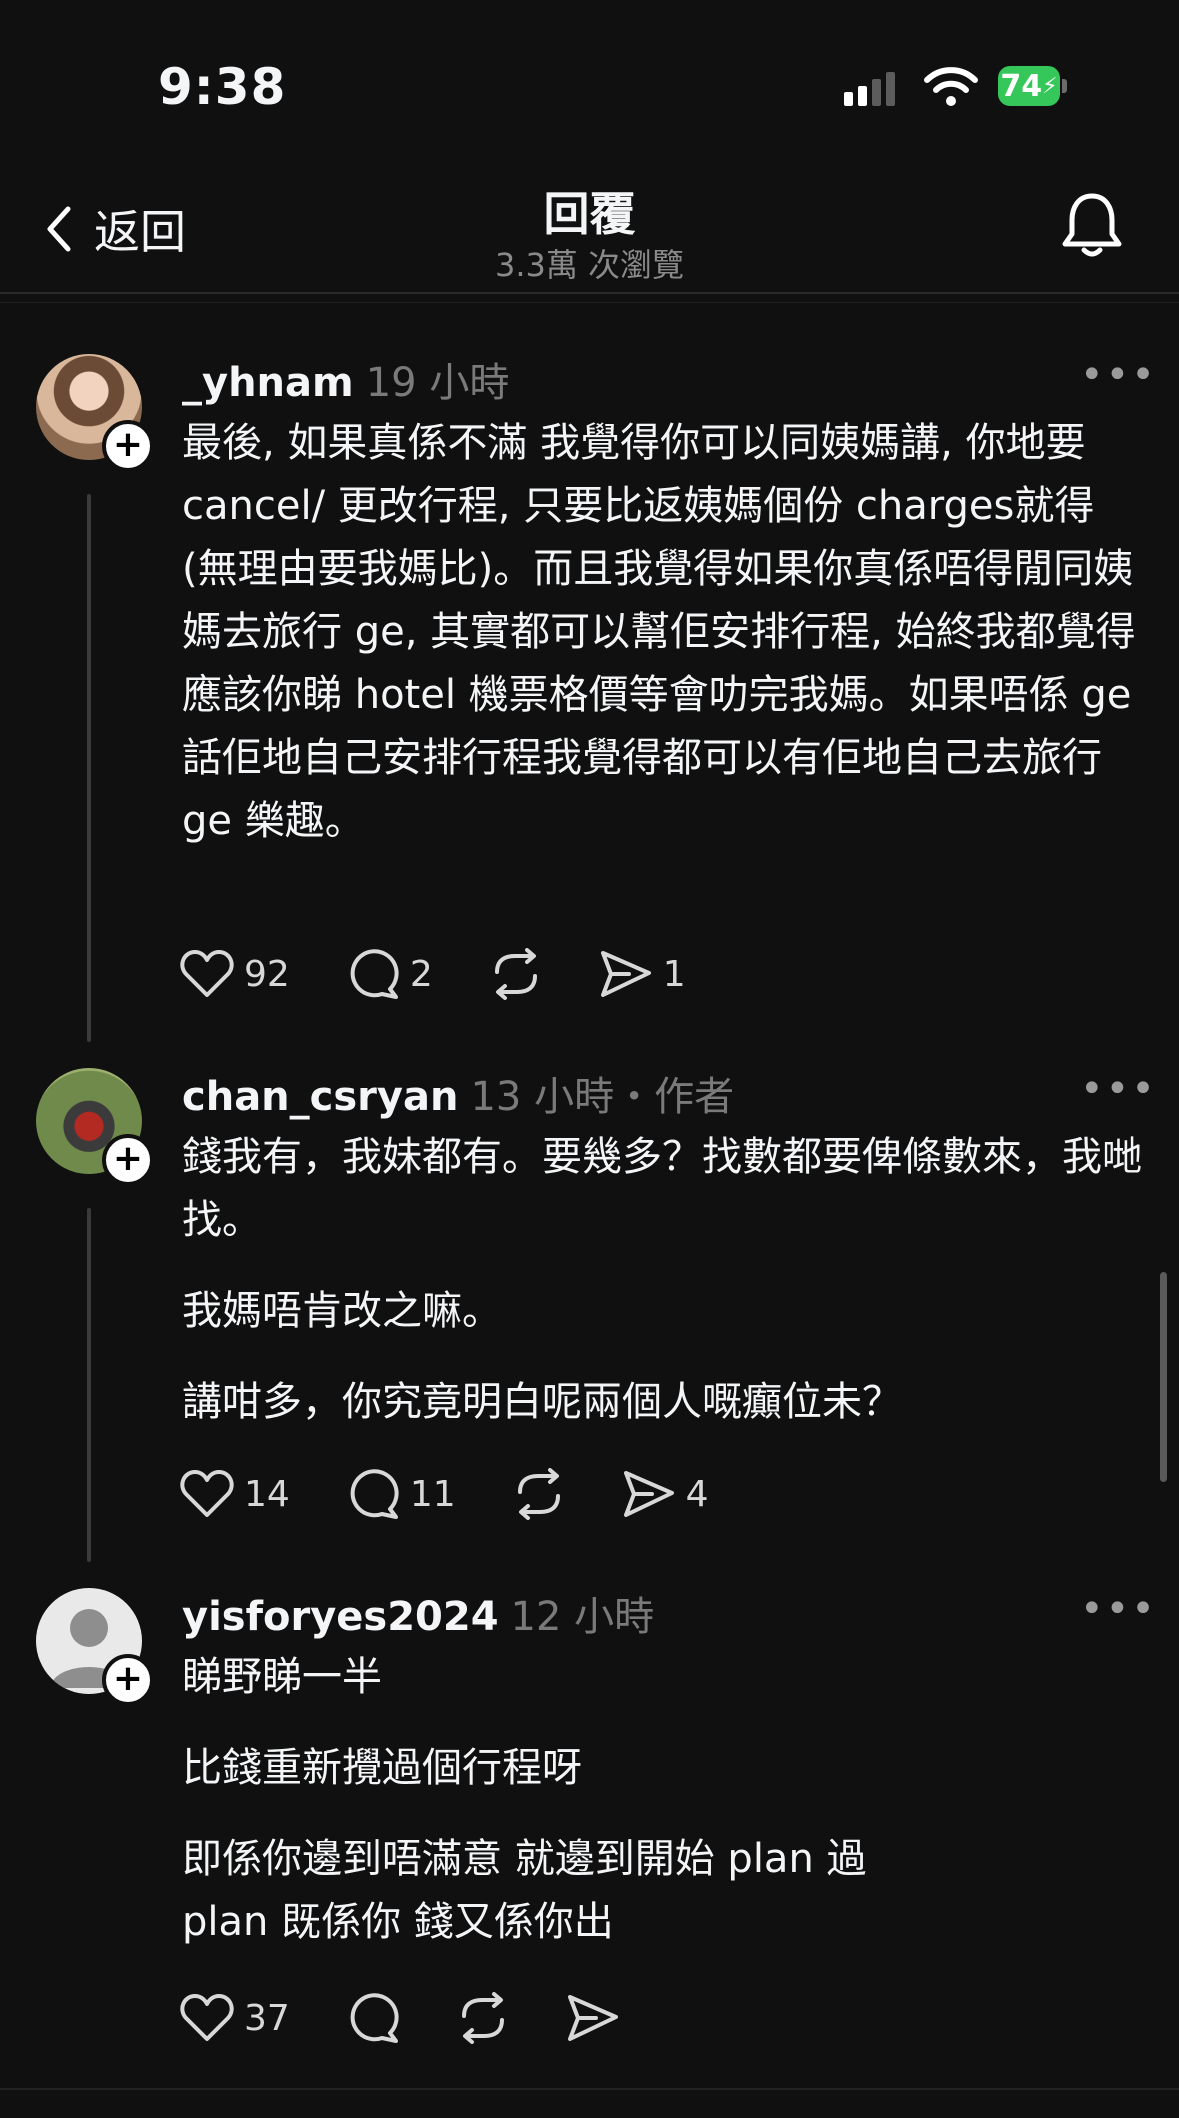 The image size is (1179, 2118). Describe the element at coordinates (432, 1494) in the screenshot. I see `reply-count: 11` at that location.